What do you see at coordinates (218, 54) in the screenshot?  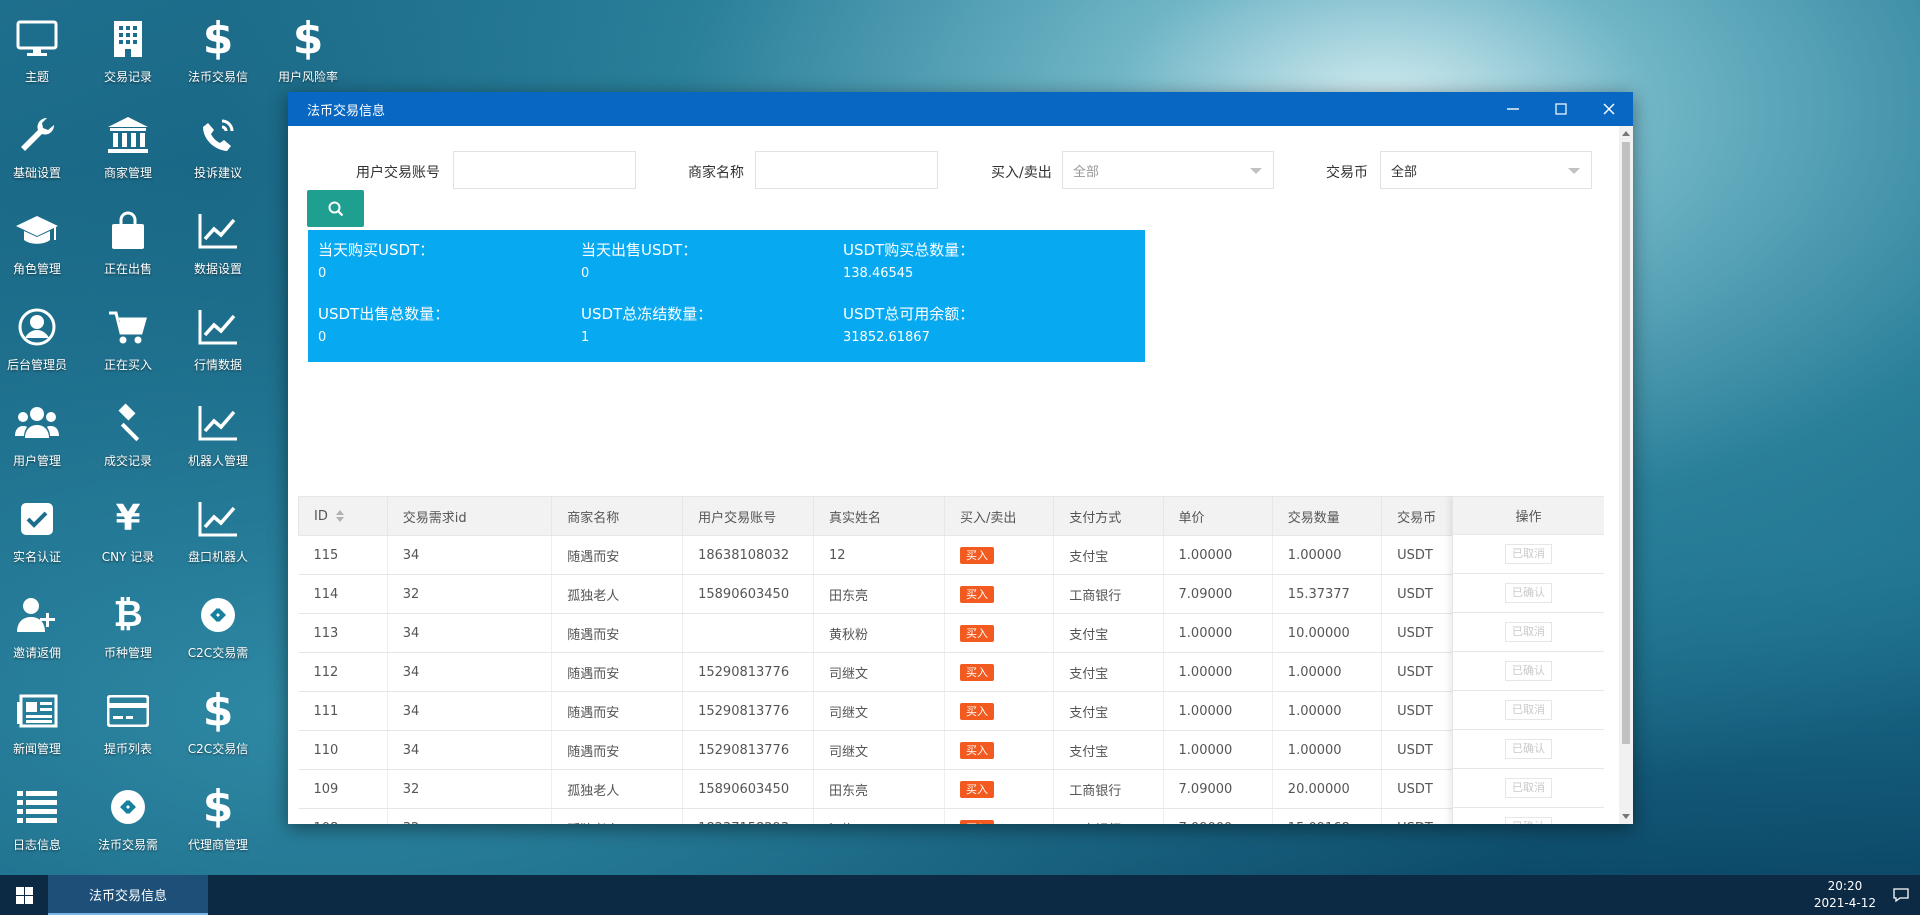 I see `desktop-icon: $ 法币交易信` at bounding box center [218, 54].